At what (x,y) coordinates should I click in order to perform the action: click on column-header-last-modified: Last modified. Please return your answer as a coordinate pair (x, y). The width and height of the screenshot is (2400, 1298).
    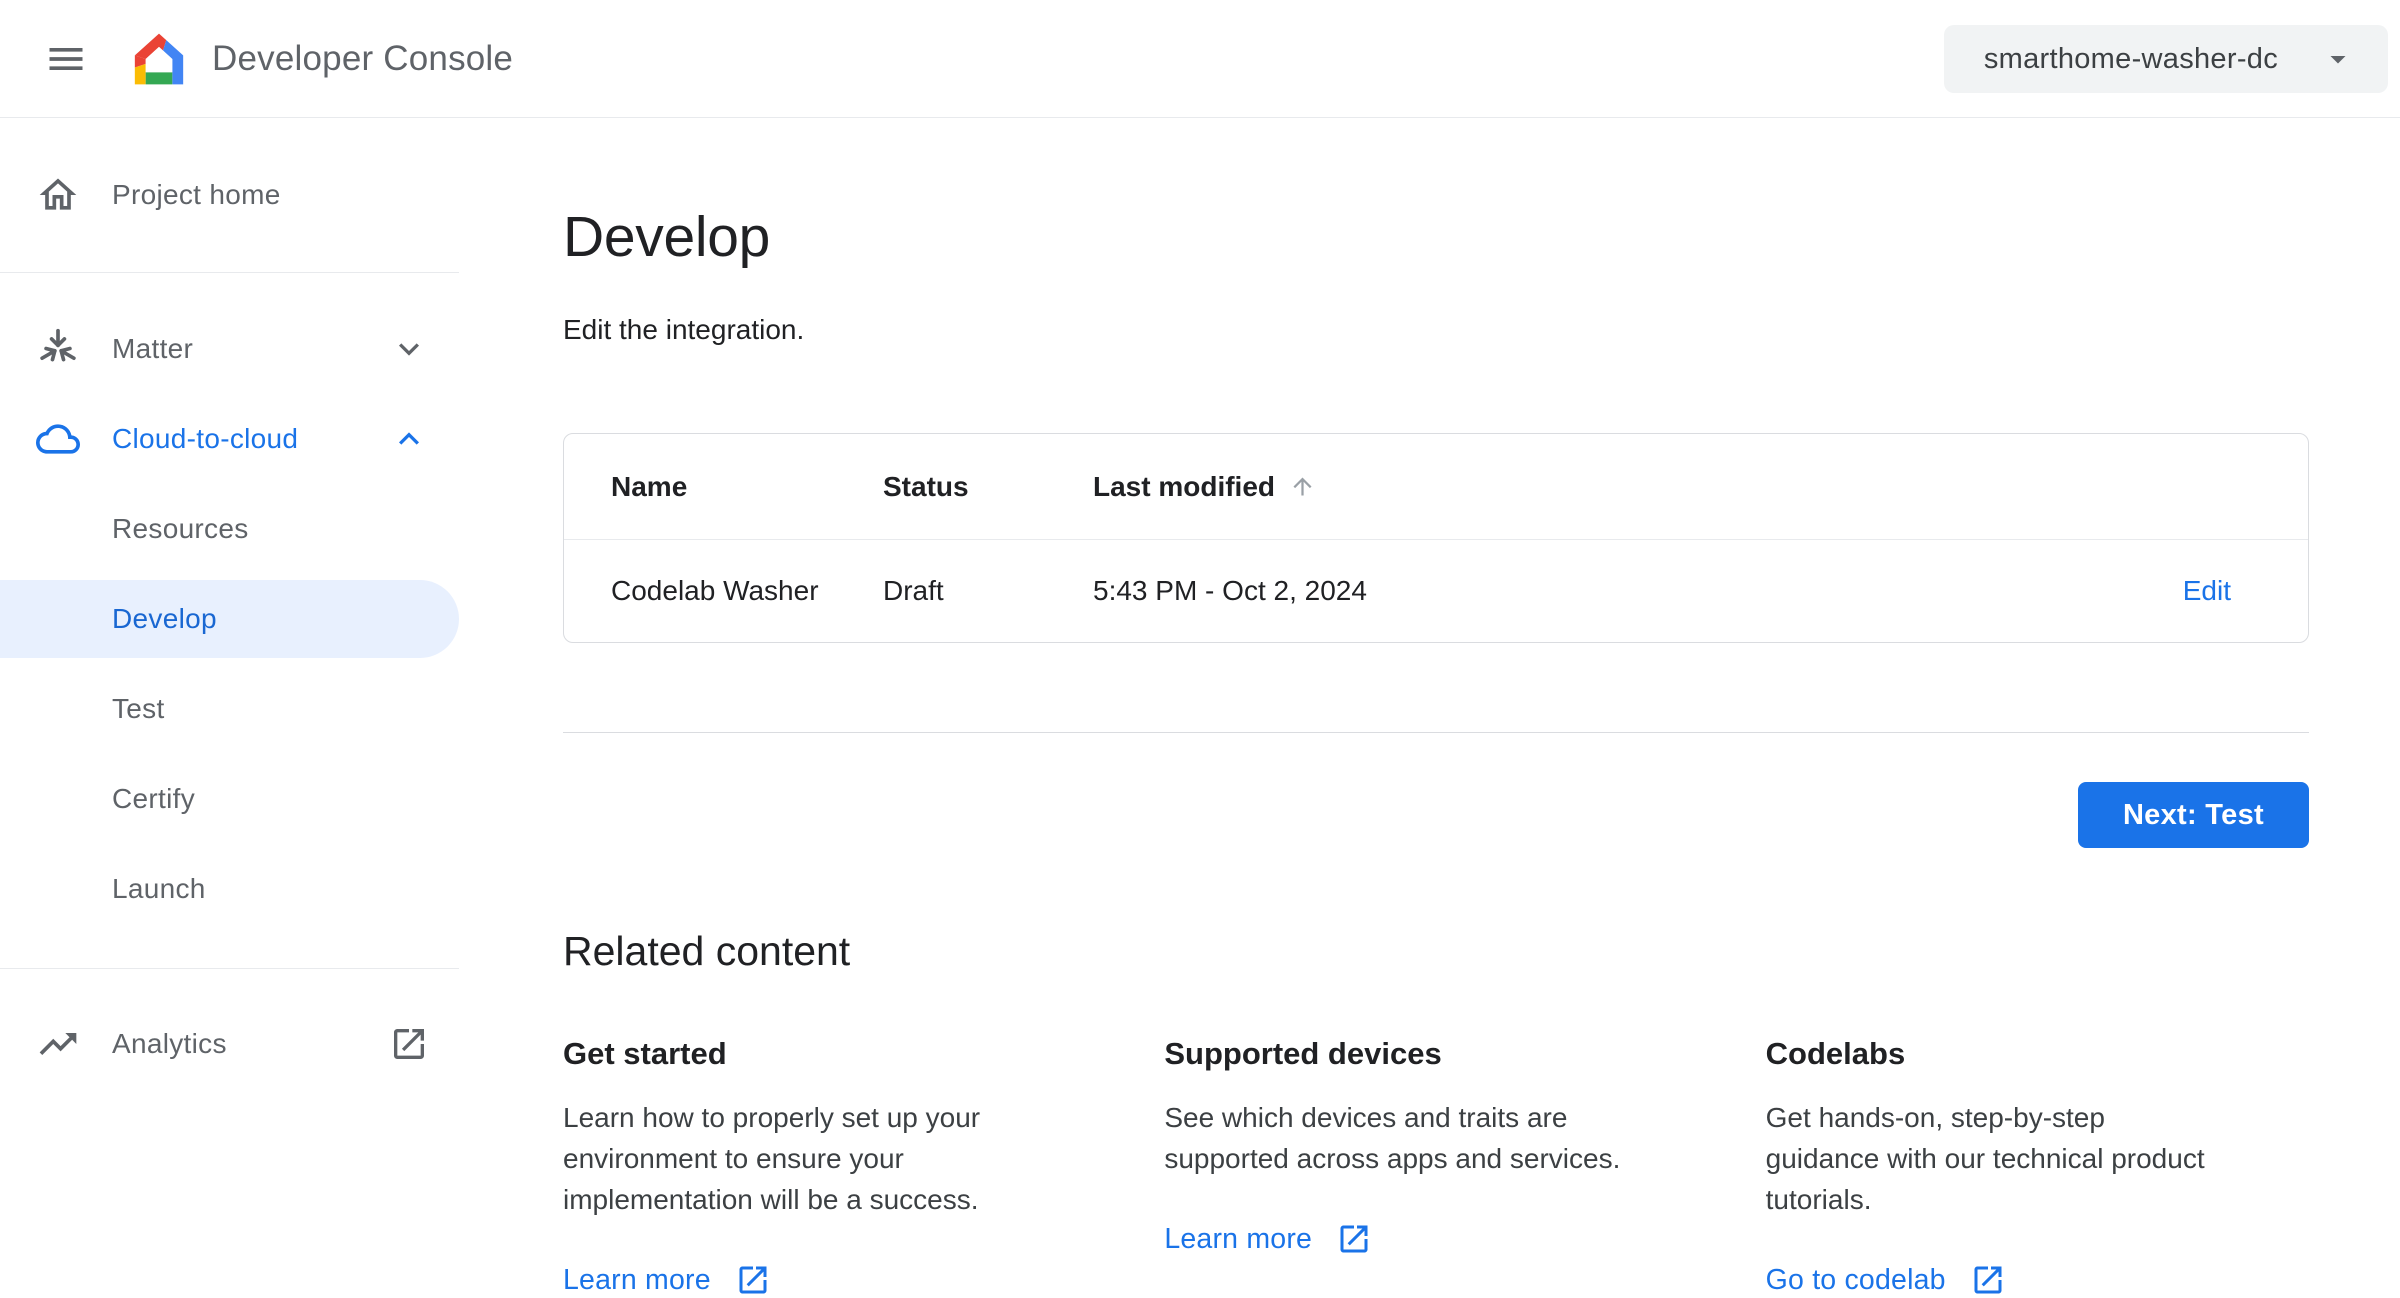
    Looking at the image, I should click on (1592, 487).